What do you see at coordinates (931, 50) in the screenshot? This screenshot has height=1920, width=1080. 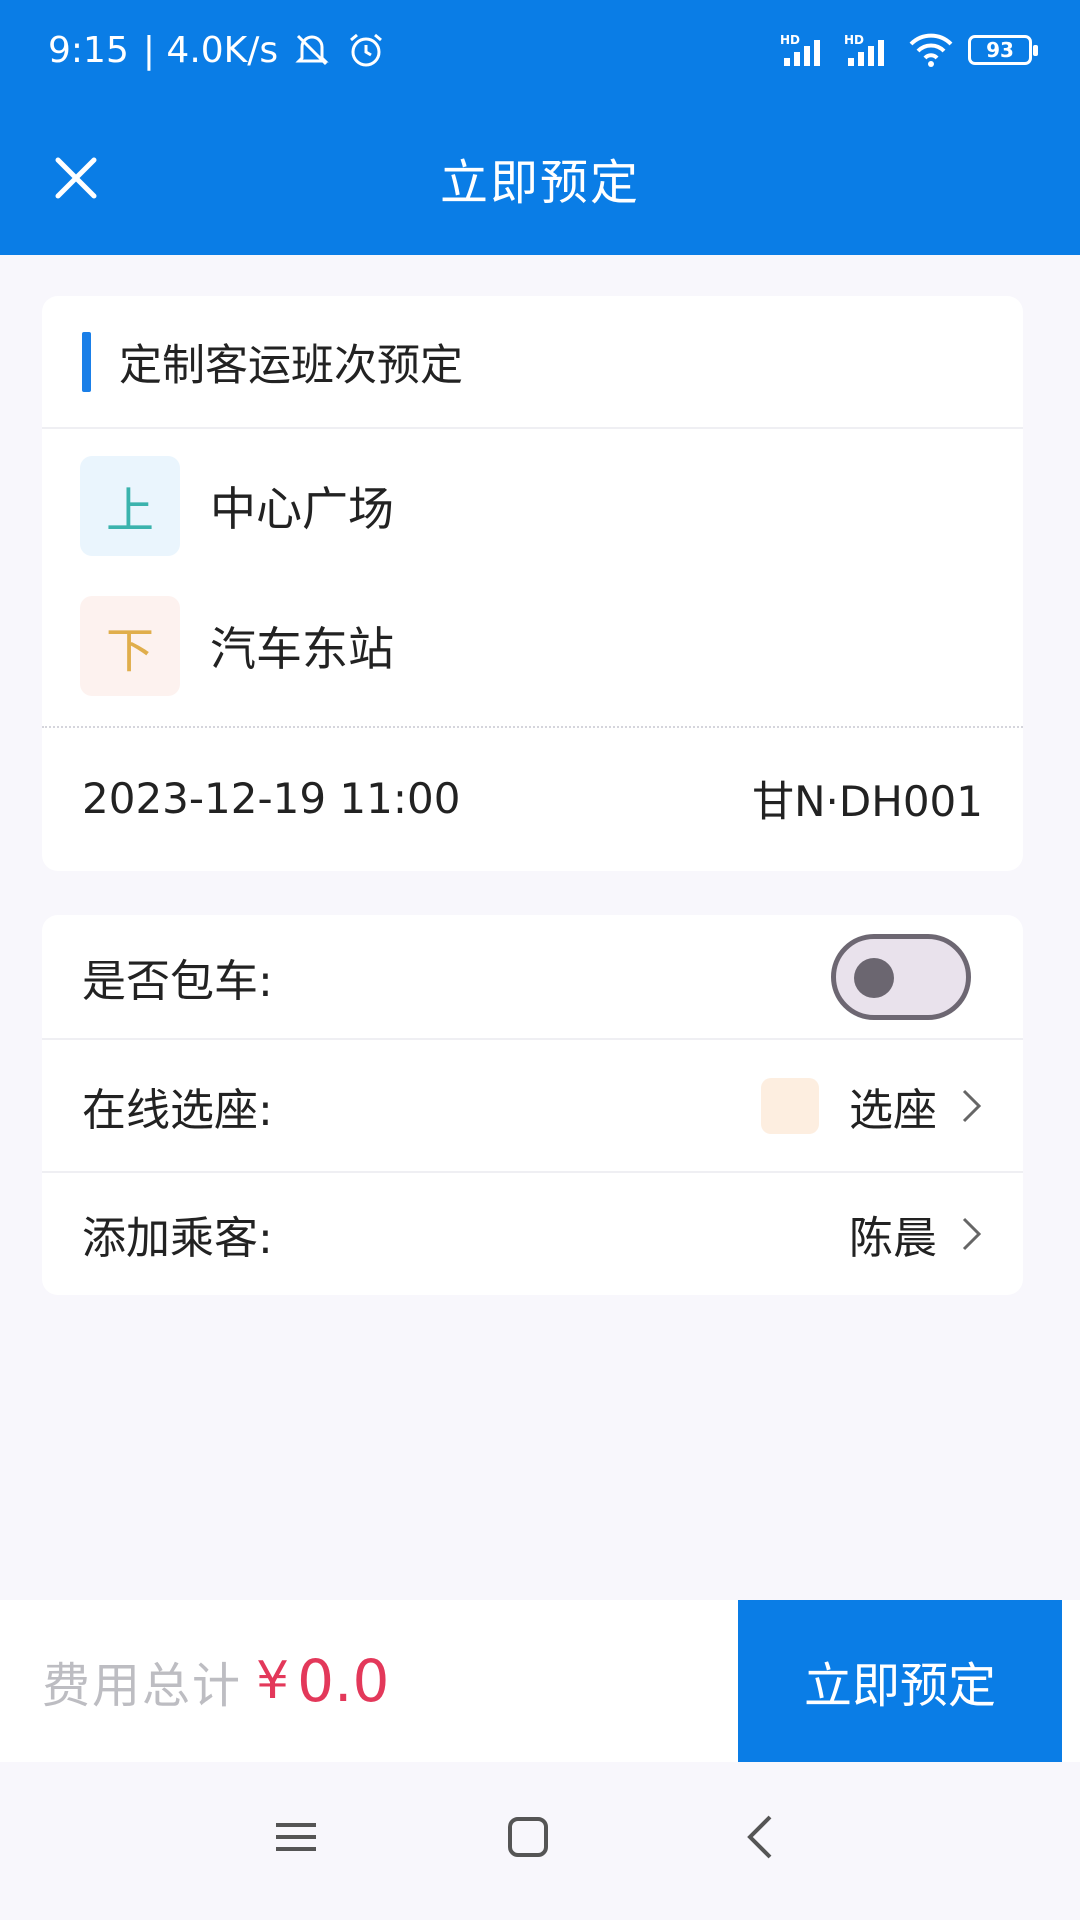 I see `wifi-icon` at bounding box center [931, 50].